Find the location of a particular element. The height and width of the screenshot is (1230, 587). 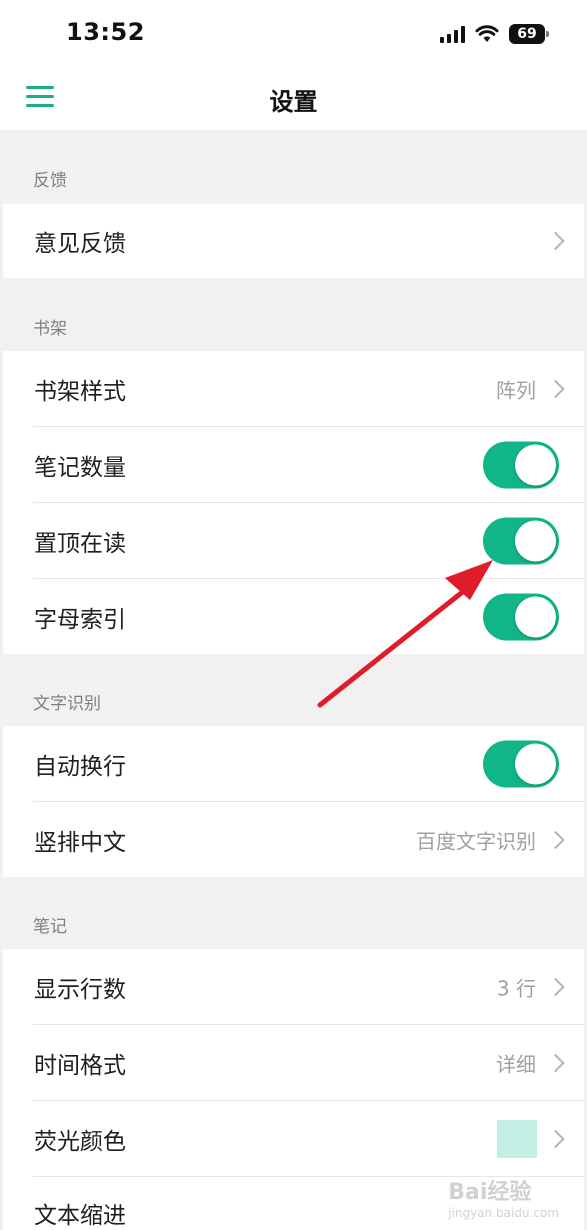

row-pin-reading: 置顶在读 is located at coordinates (293, 541).